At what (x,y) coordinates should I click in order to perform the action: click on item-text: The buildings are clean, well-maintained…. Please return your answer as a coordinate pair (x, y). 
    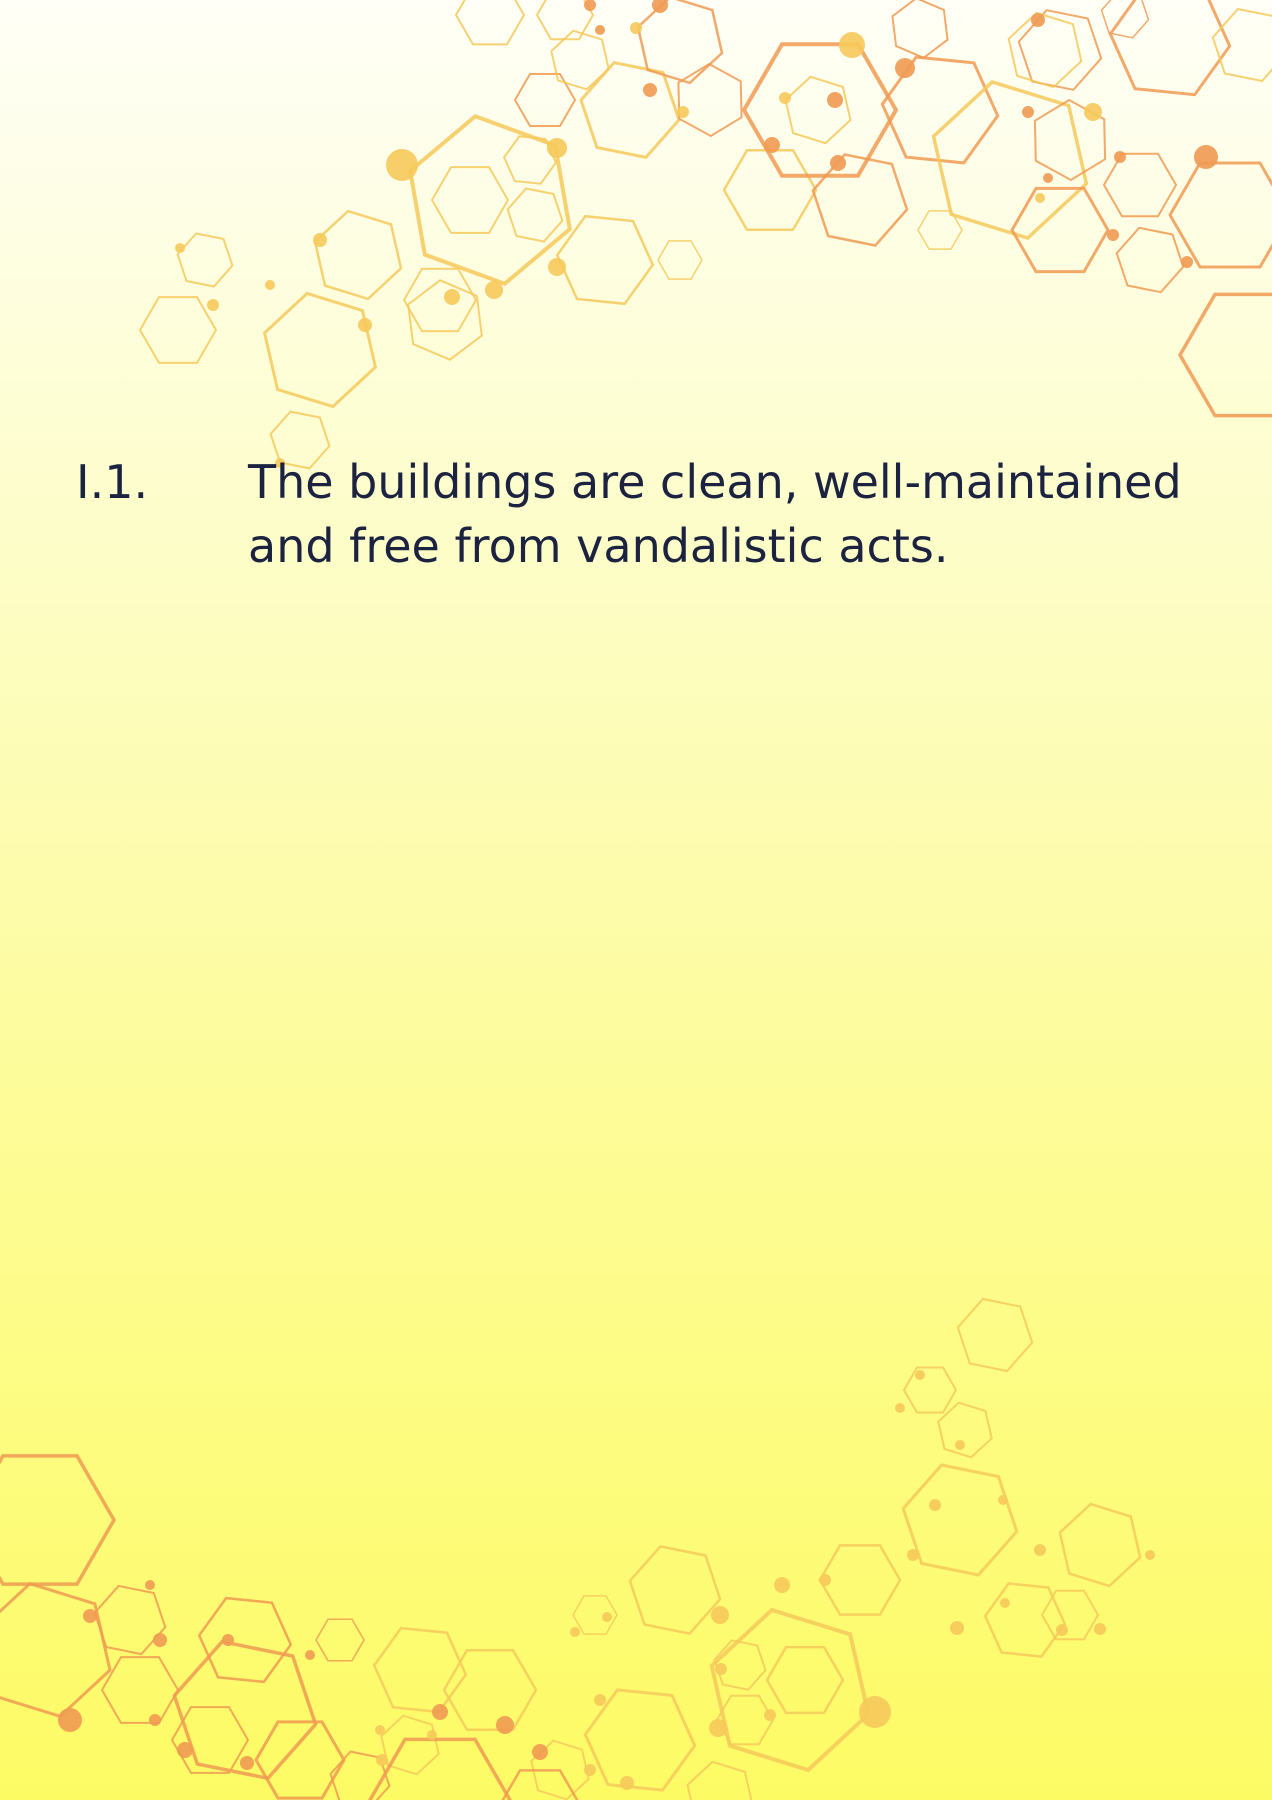
    Looking at the image, I should click on (715, 514).